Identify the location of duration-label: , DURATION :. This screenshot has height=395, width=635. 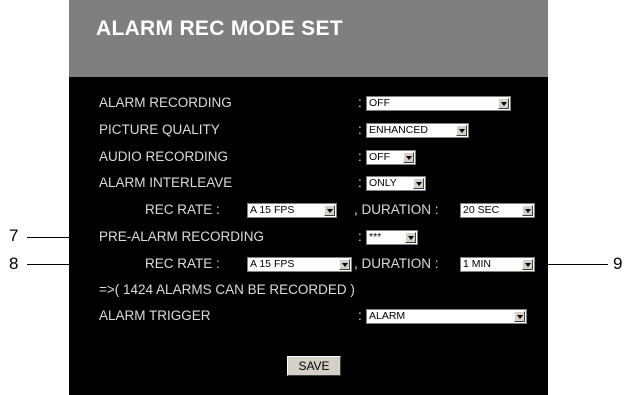
(396, 209).